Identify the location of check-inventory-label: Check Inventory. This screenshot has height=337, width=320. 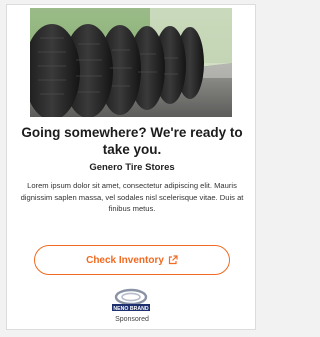
(125, 260).